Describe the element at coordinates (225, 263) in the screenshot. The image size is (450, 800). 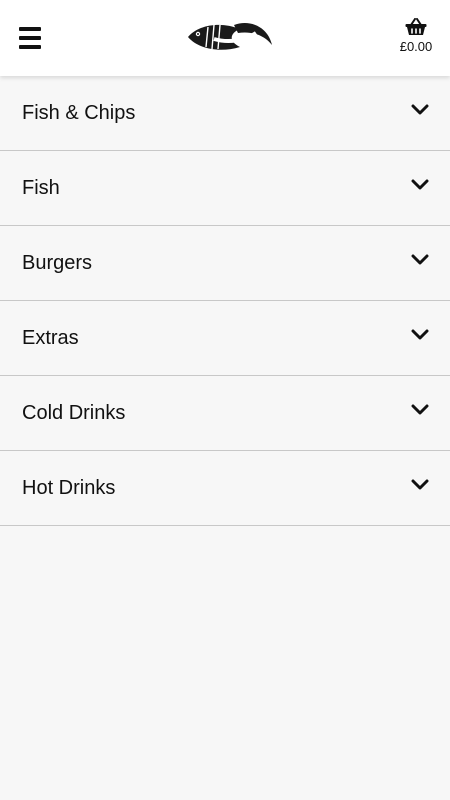
I see `category-burgers: Burgers` at that location.